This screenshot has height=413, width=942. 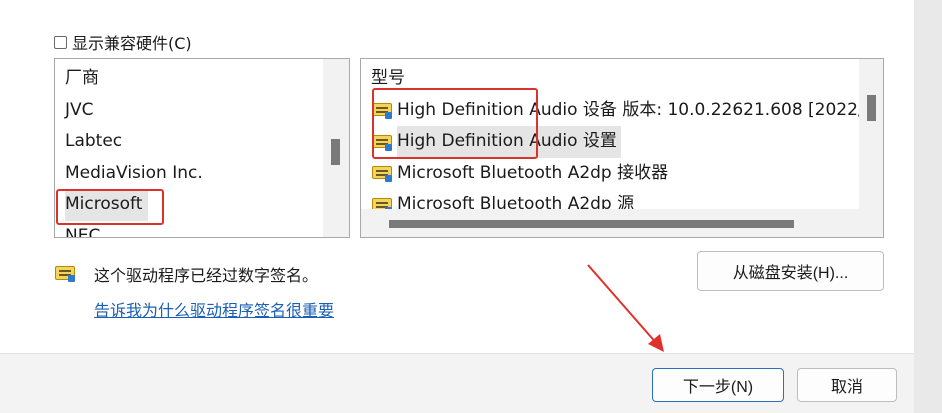 I want to click on annotation-arrow-icon, so click(x=625, y=308).